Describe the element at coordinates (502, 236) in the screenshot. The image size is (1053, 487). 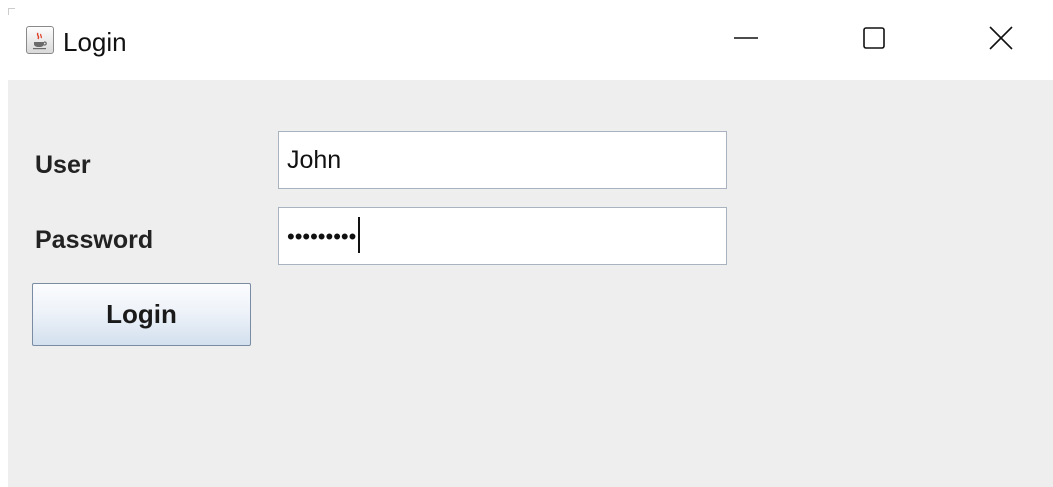
I see `password-input: •••••••••` at that location.